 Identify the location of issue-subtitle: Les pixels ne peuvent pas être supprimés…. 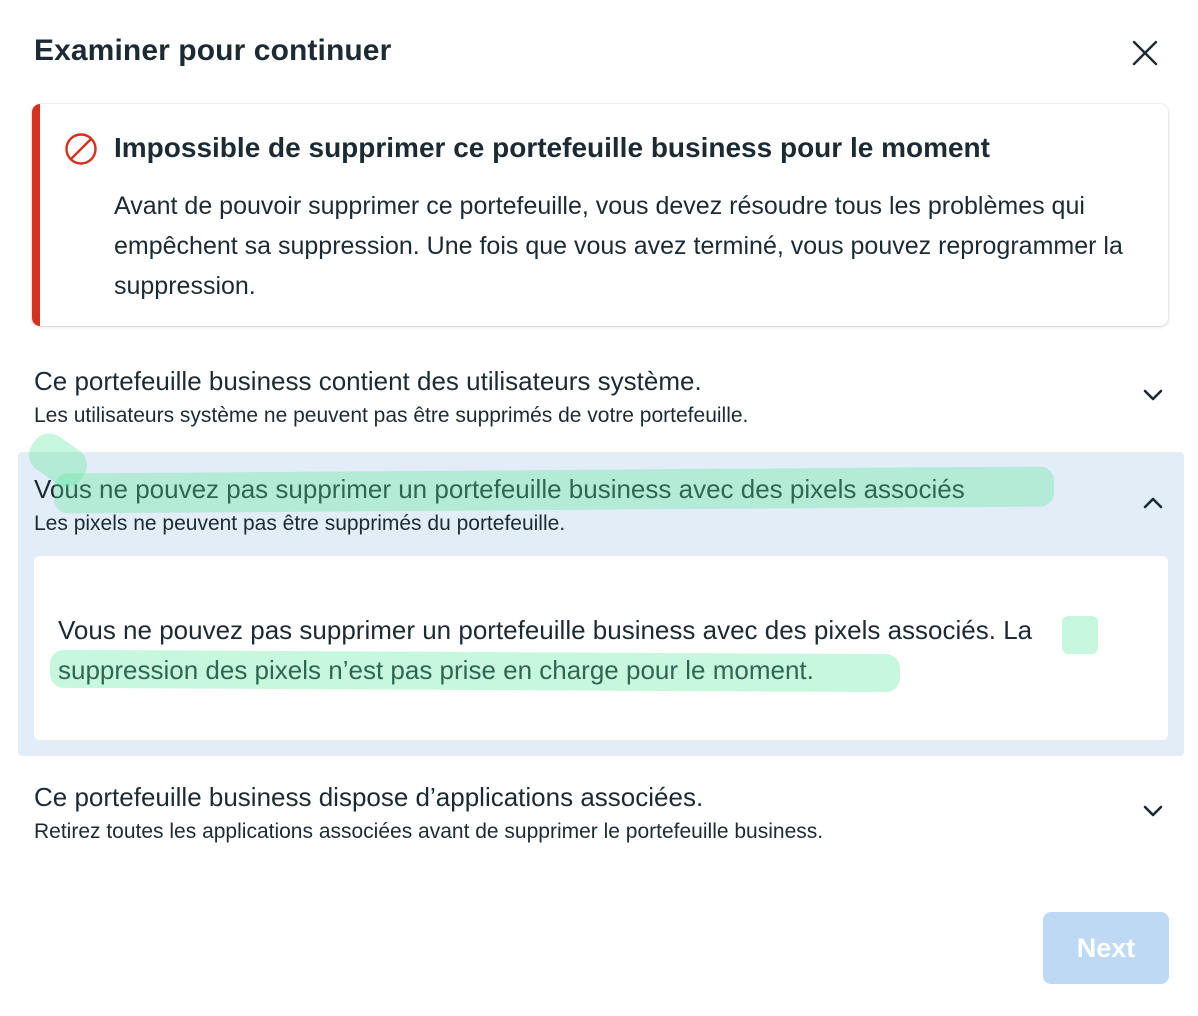
(300, 523).